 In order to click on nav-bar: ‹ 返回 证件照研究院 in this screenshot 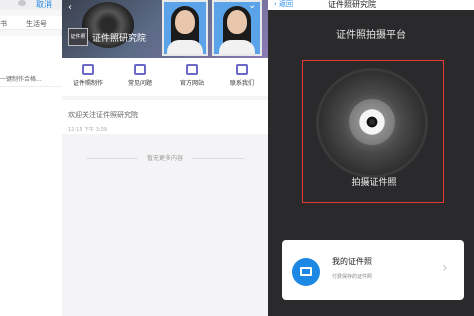, I will do `click(371, 5)`.